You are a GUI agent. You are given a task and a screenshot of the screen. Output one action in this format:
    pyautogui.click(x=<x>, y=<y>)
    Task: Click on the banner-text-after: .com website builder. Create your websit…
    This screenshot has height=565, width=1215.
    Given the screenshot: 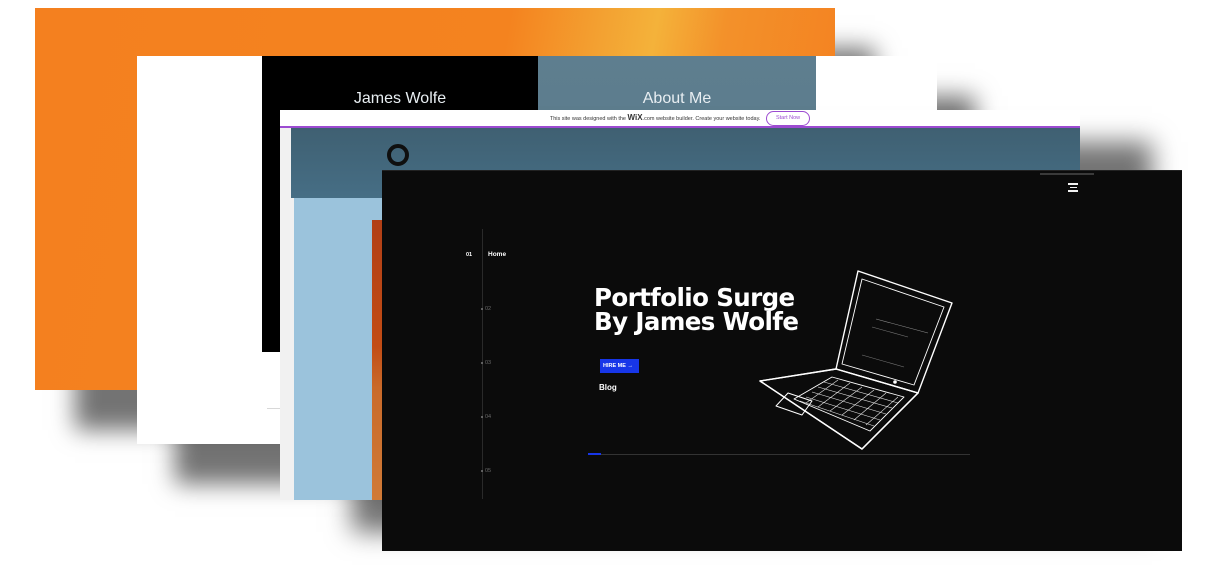 What is the action you would take?
    pyautogui.click(x=701, y=119)
    